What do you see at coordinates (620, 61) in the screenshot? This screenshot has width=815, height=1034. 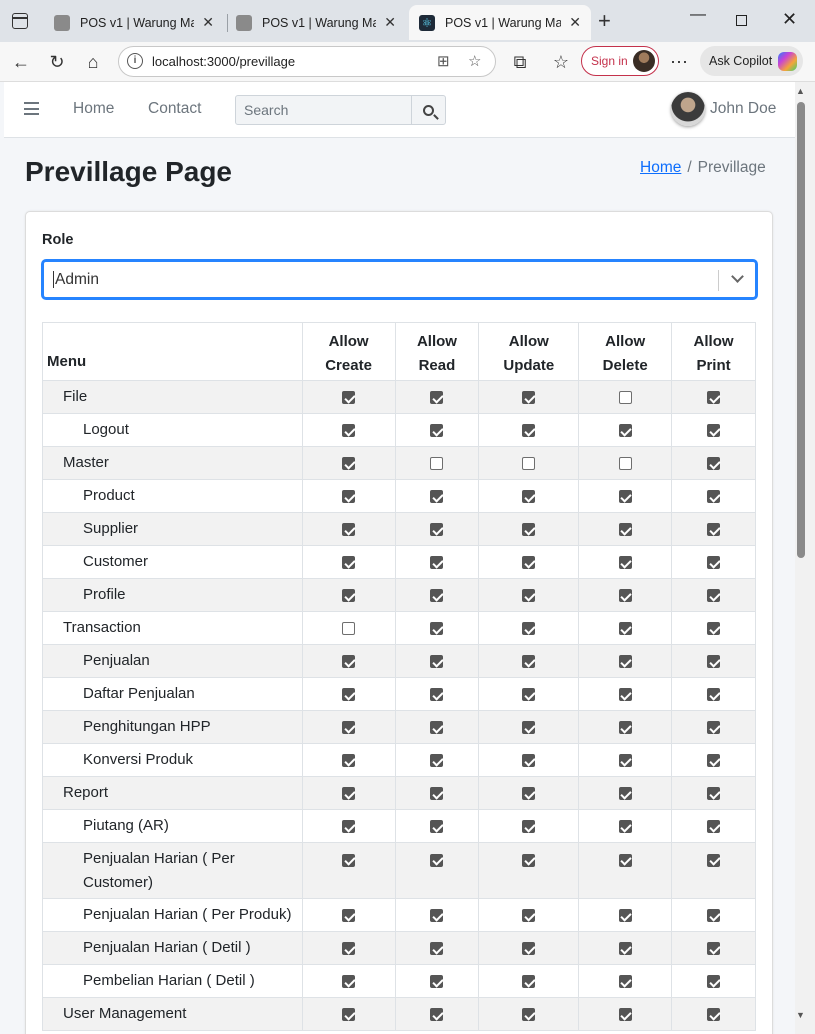 I see `sign-in-button: Sign in` at bounding box center [620, 61].